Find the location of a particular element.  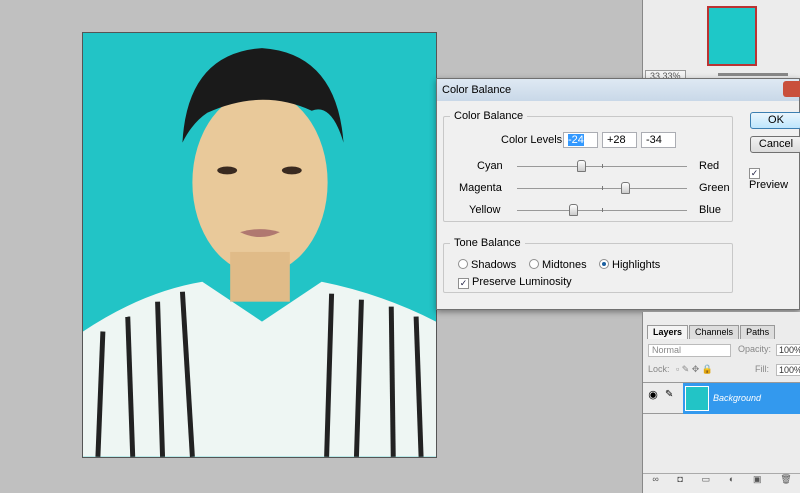

mask-icon: ◘ is located at coordinates (679, 480).